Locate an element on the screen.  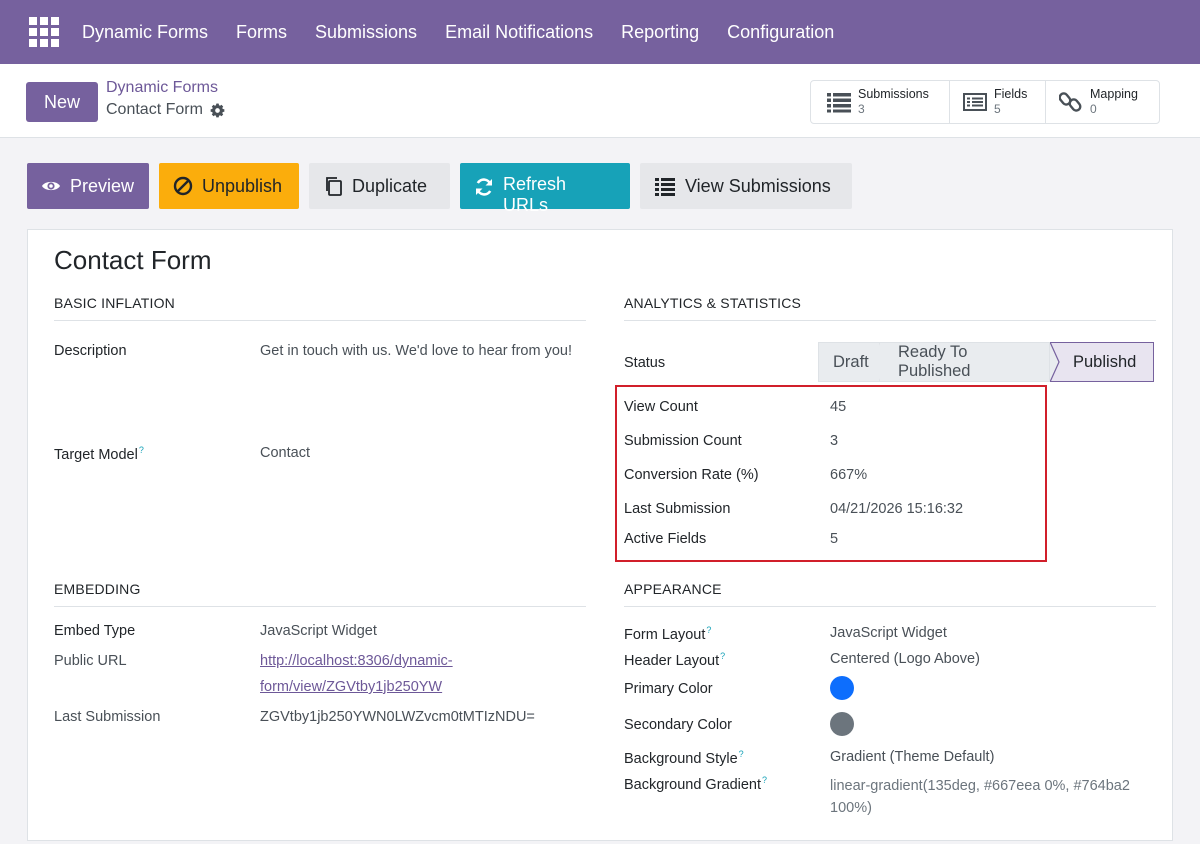
nav-item-submissions: Submissions is located at coordinates (366, 32).